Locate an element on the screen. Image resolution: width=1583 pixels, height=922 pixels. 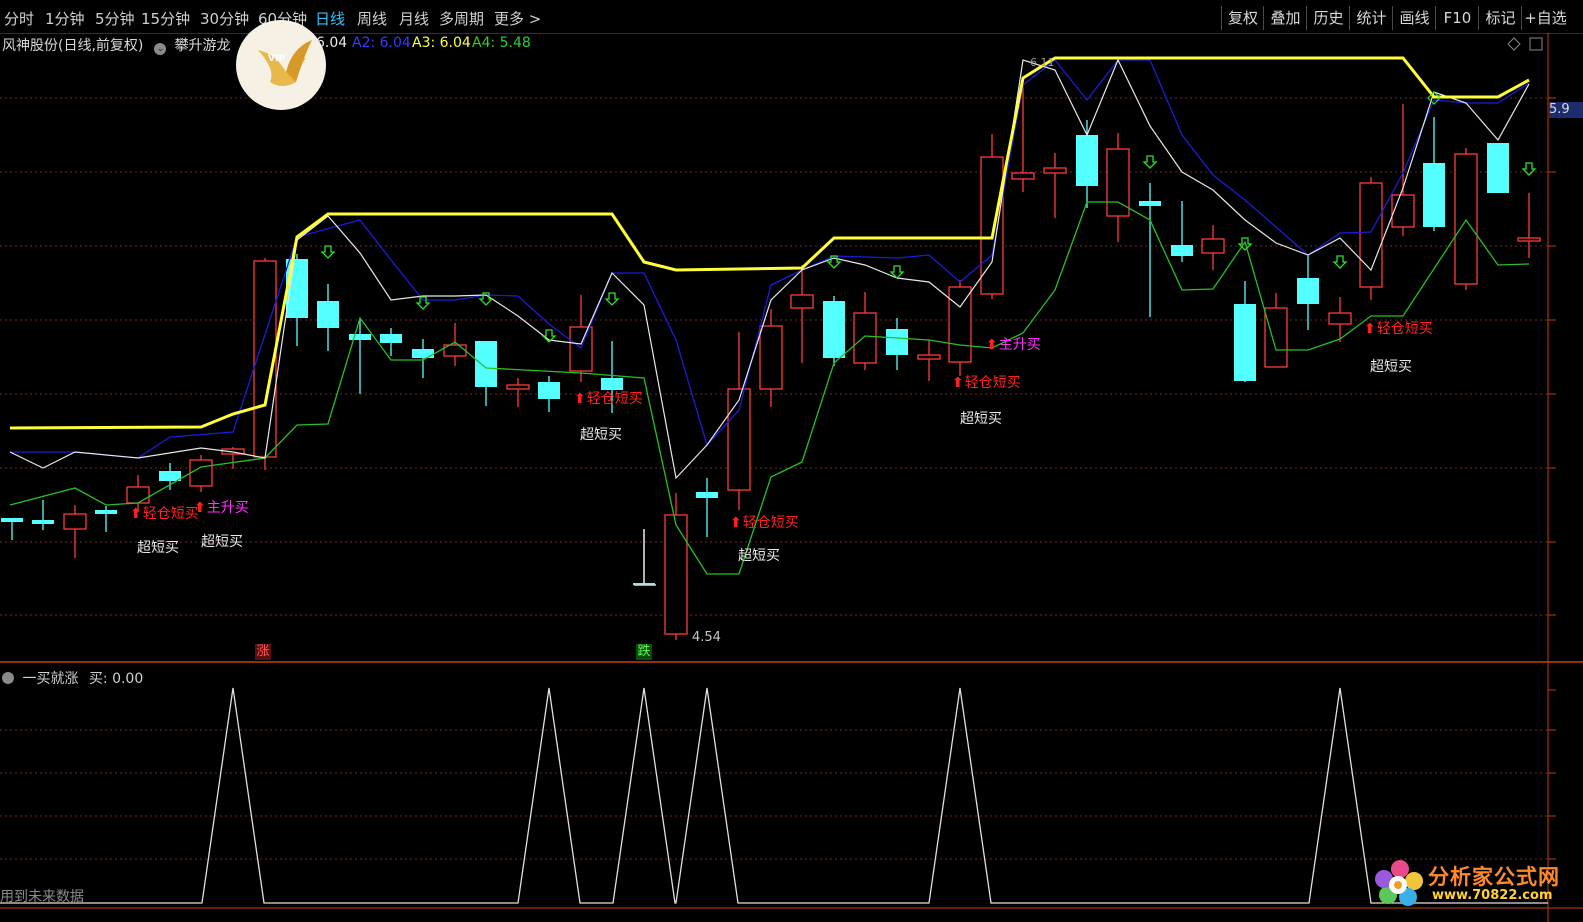
a3-value: A3: 6.04 is located at coordinates (441, 43).